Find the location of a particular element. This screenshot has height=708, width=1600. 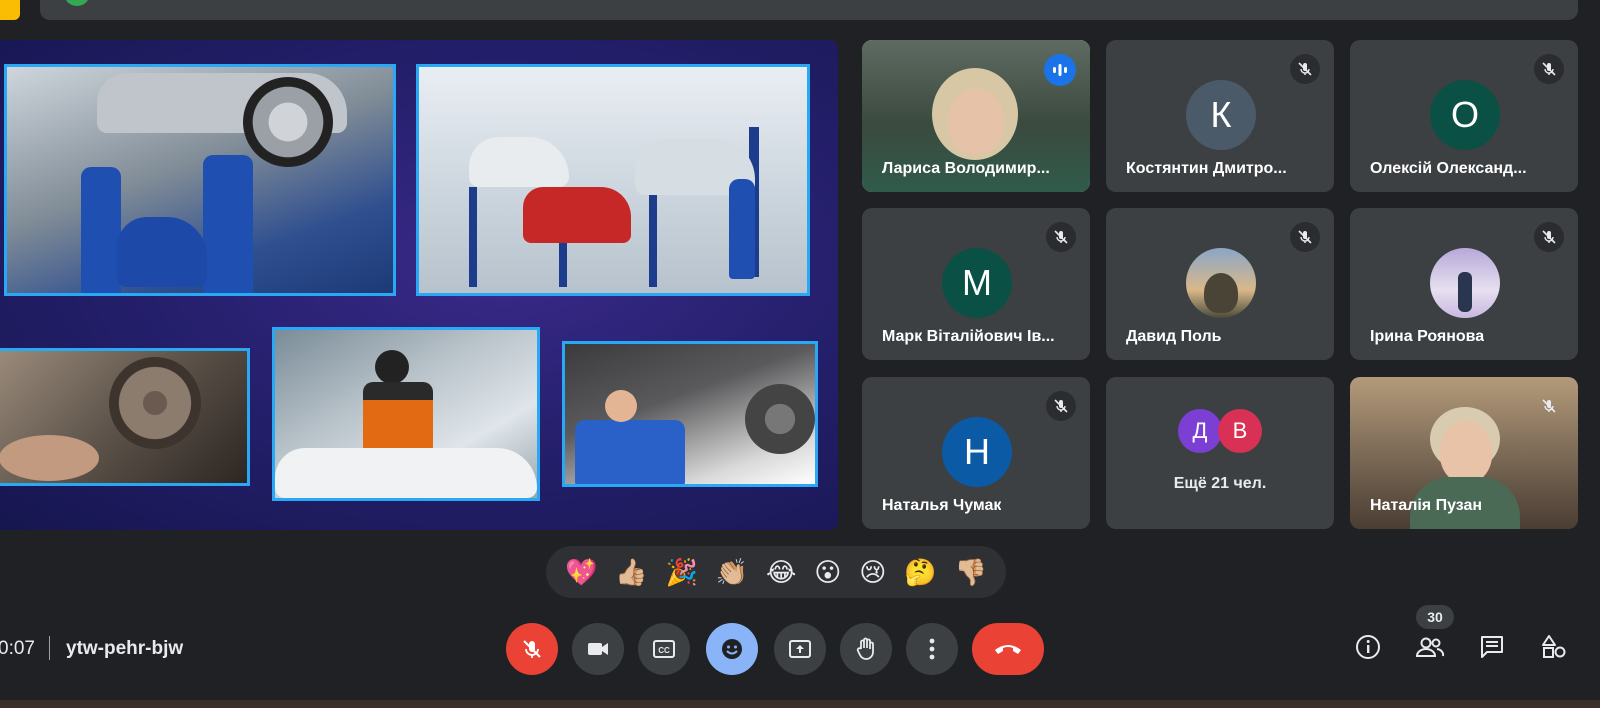

banner-avatar is located at coordinates (77, 3).